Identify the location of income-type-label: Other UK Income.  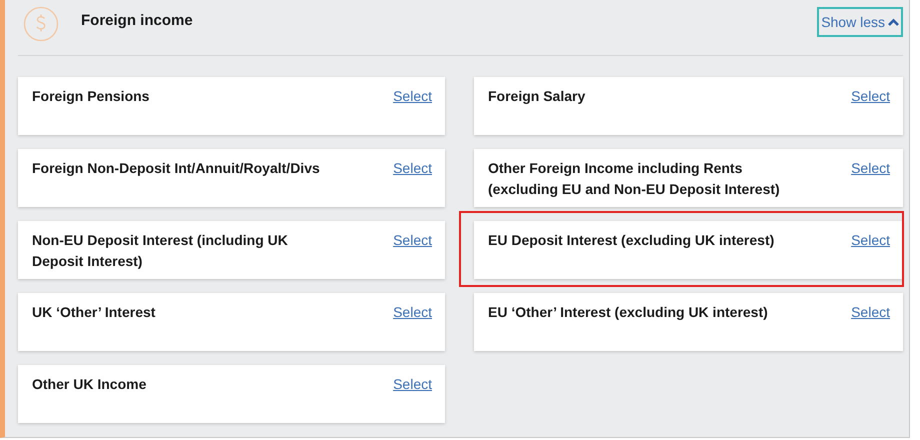
(89, 384).